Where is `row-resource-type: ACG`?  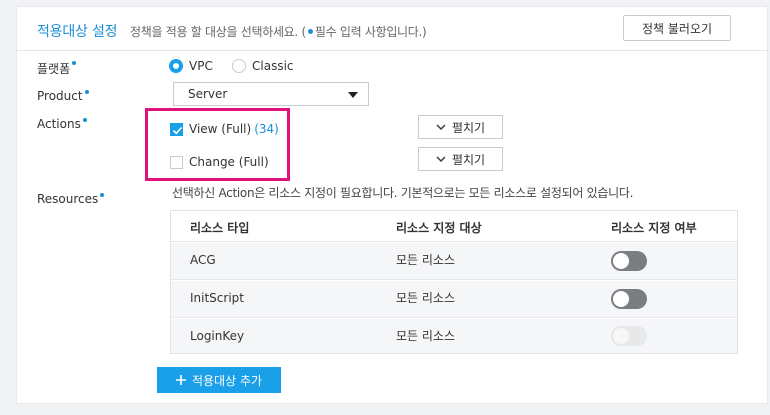
row-resource-type: ACG is located at coordinates (203, 260).